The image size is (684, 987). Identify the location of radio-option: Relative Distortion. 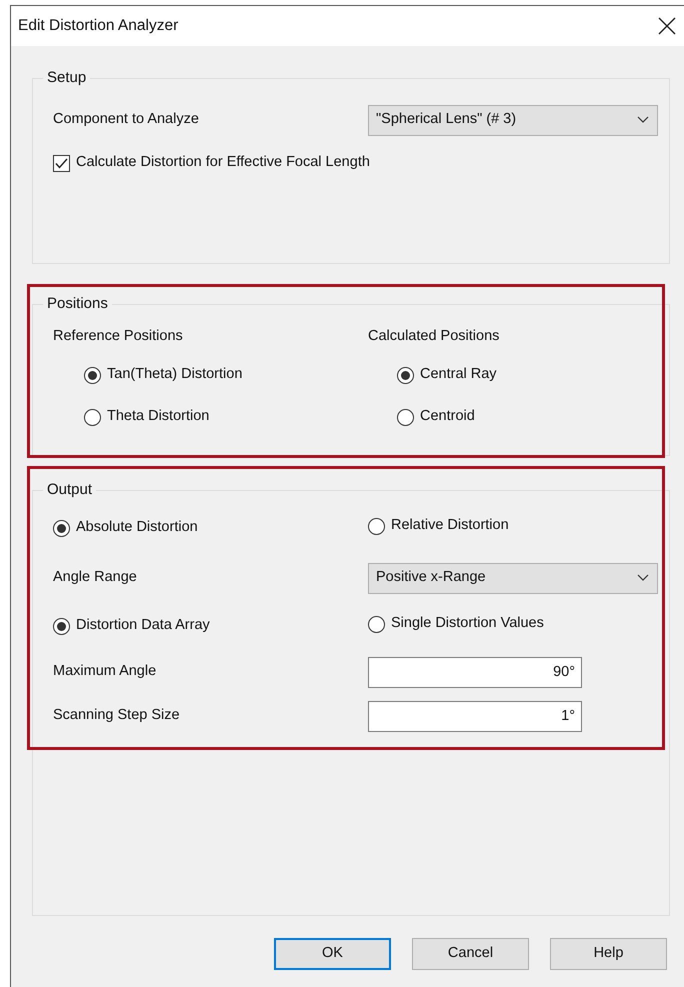
(438, 526).